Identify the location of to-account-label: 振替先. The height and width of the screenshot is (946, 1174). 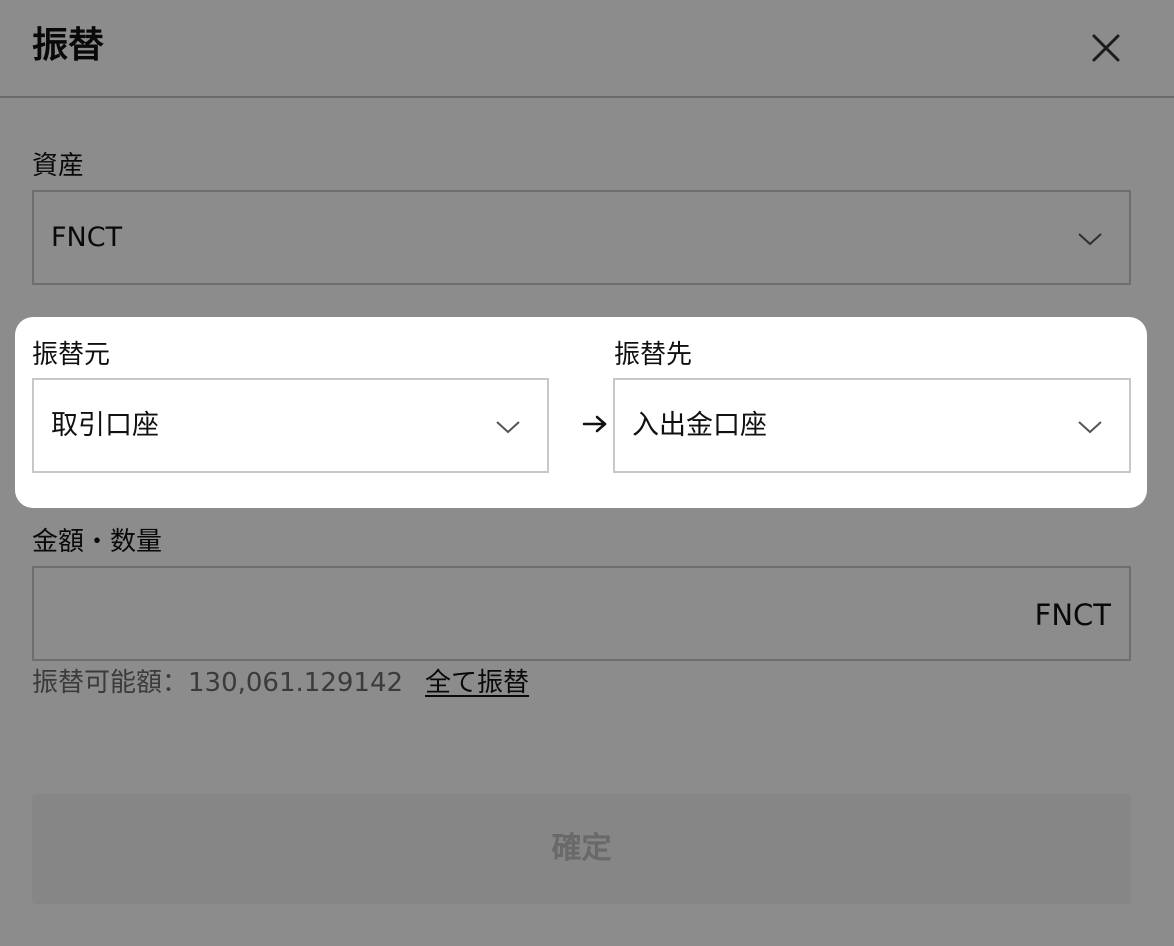
(653, 355).